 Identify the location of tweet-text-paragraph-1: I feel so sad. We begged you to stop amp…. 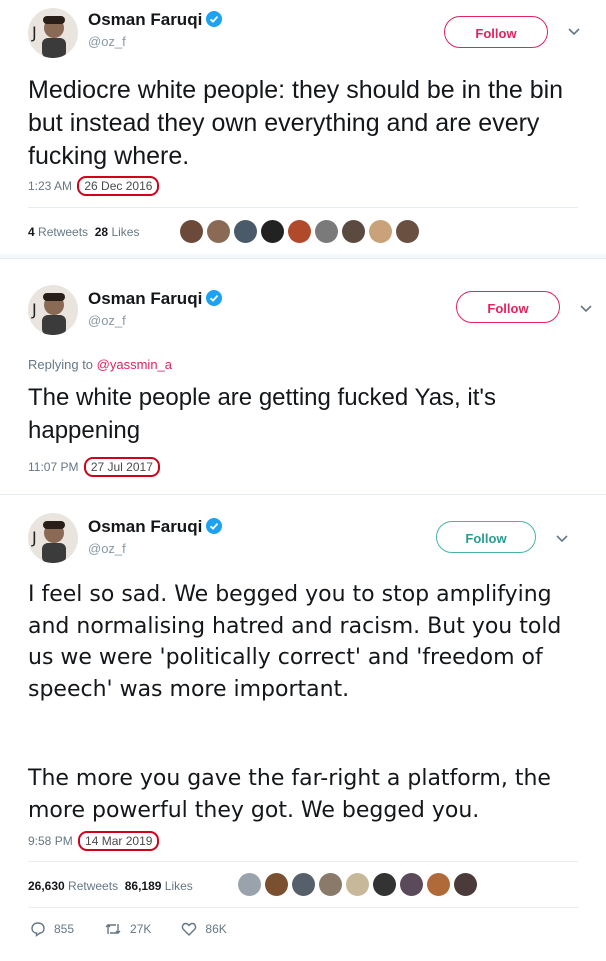
(295, 642).